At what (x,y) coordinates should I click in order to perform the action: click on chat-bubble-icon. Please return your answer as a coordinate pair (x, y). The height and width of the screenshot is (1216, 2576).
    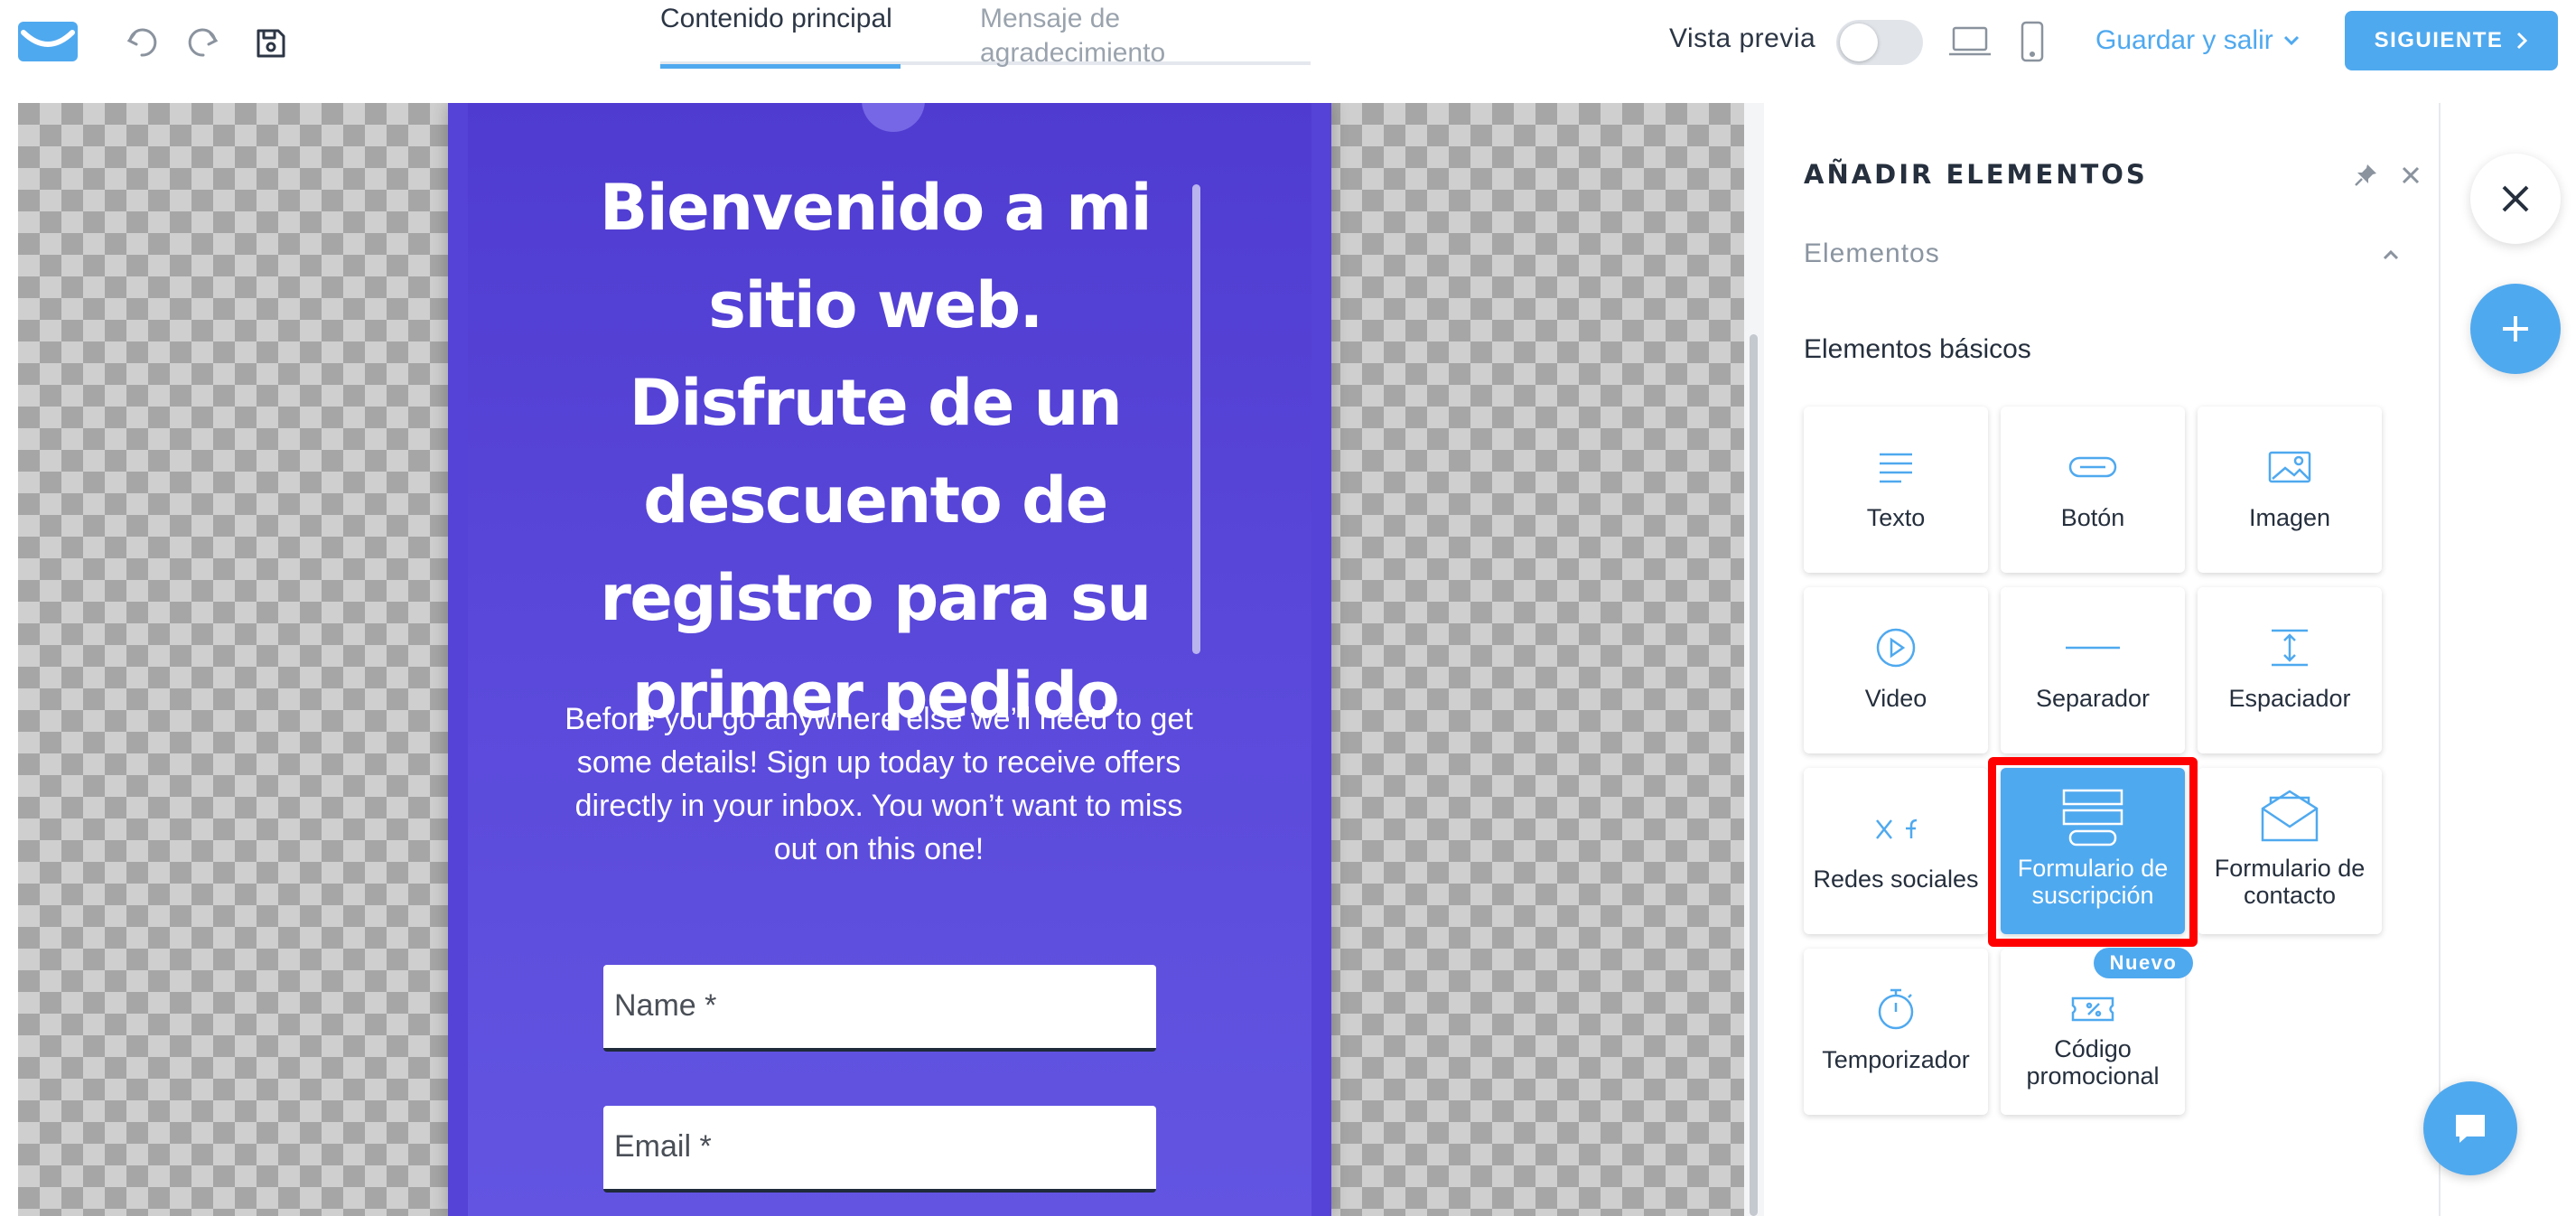
    Looking at the image, I should click on (2470, 1128).